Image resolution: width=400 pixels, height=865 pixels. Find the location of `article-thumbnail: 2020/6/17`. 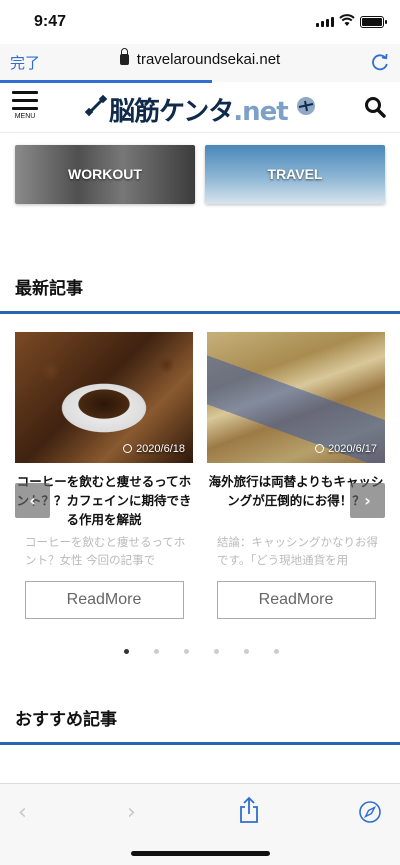

article-thumbnail: 2020/6/17 is located at coordinates (296, 397).